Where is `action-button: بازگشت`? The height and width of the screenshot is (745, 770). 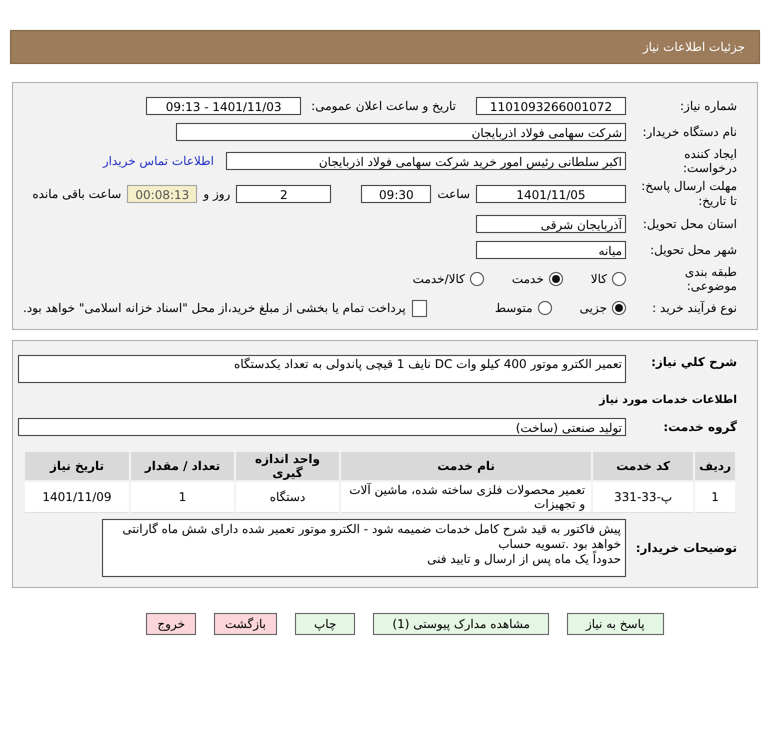 action-button: بازگشت is located at coordinates (245, 624).